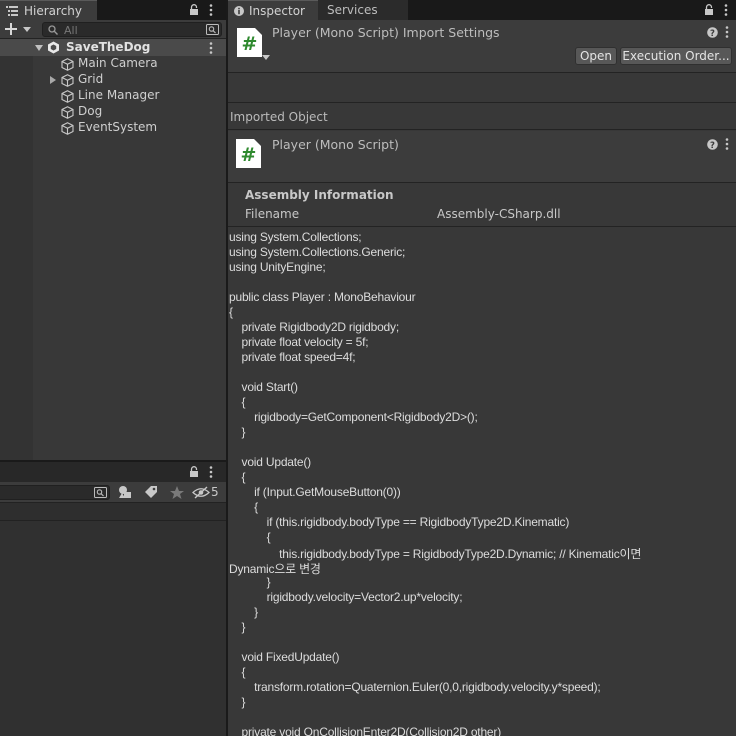 The height and width of the screenshot is (736, 736). What do you see at coordinates (277, 11) in the screenshot?
I see `tab-inspector-label: Inspector` at bounding box center [277, 11].